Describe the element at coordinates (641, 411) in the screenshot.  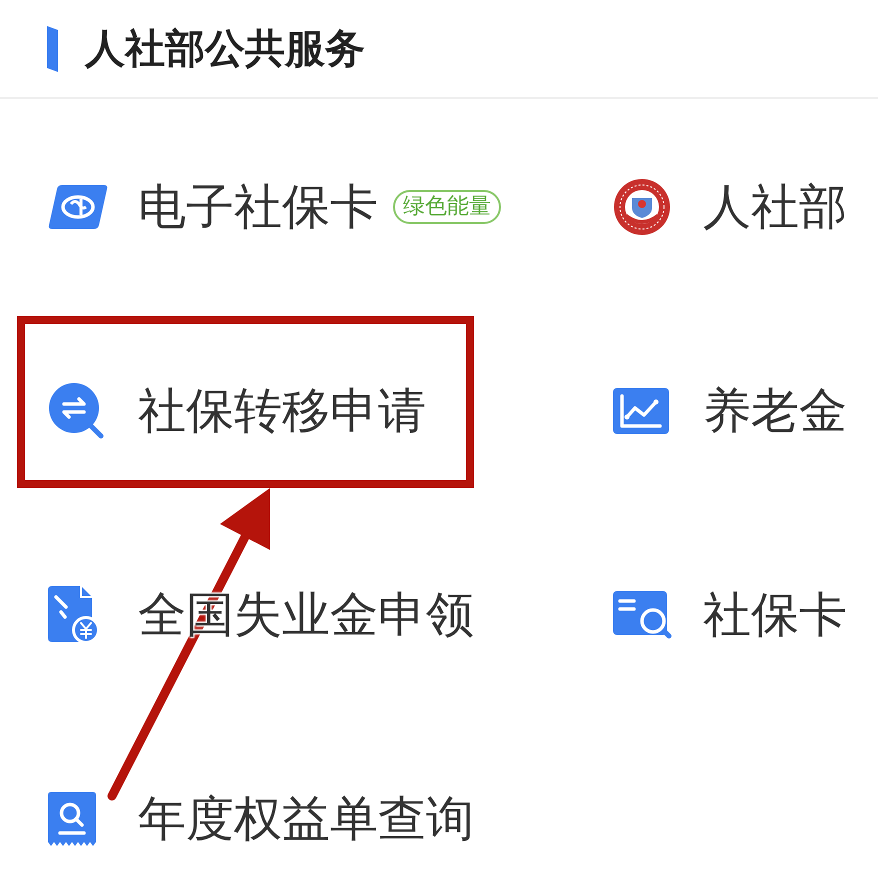
I see `line-chart-icon` at that location.